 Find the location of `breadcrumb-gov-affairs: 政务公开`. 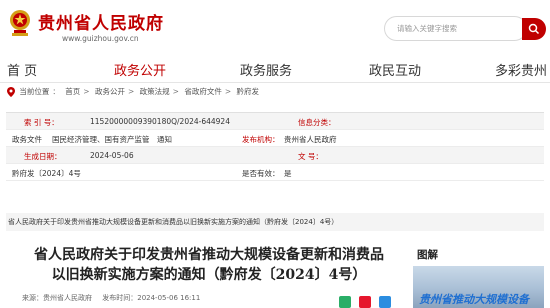

breadcrumb-gov-affairs: 政务公开 is located at coordinates (110, 91).